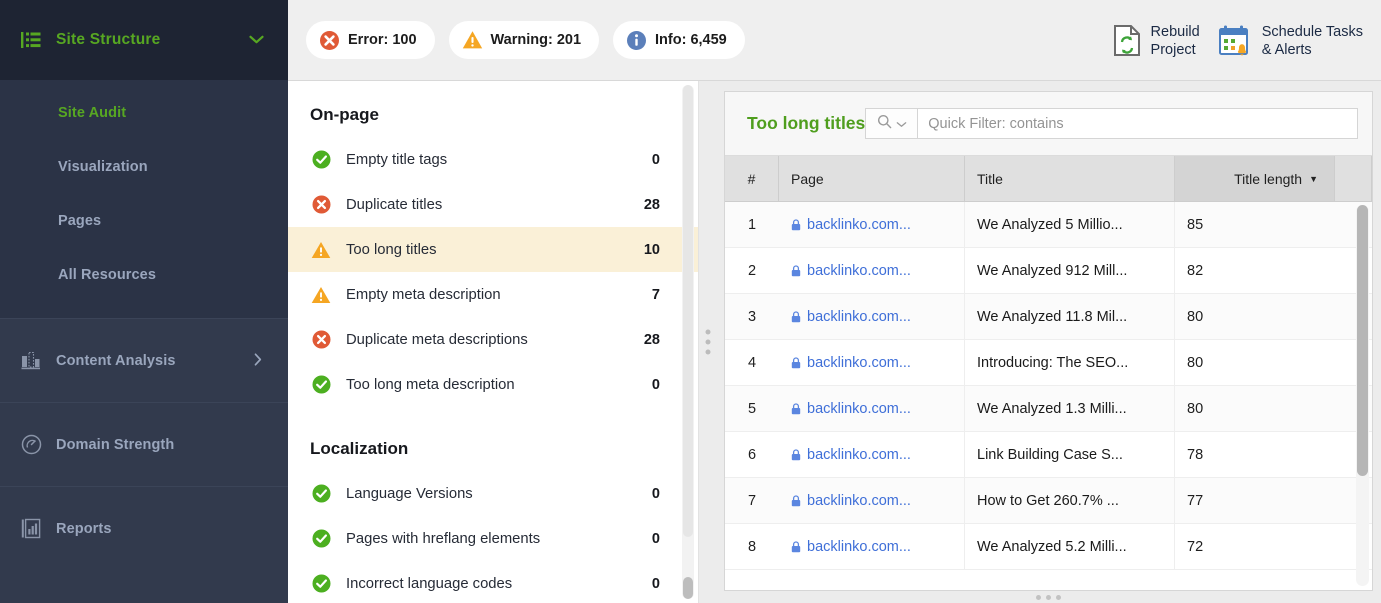 This screenshot has height=603, width=1381. I want to click on quick-filter-mode-button, so click(891, 123).